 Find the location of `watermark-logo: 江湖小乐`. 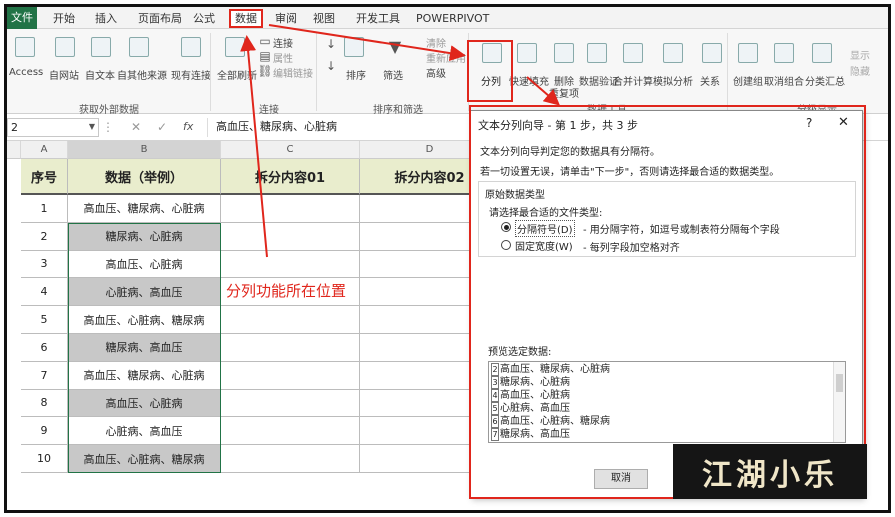

watermark-logo: 江湖小乐 is located at coordinates (770, 471).